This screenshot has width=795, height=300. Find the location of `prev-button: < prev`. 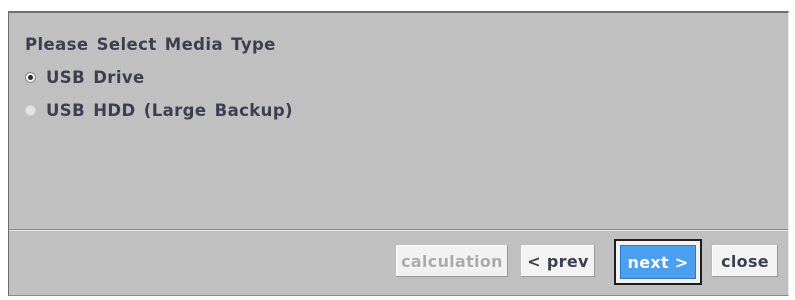

prev-button: < prev is located at coordinates (558, 261).